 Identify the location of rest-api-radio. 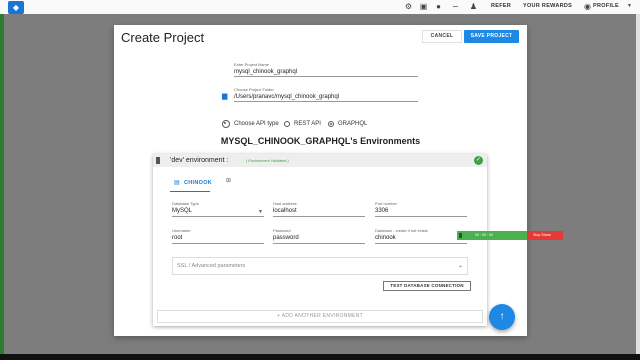
(287, 124).